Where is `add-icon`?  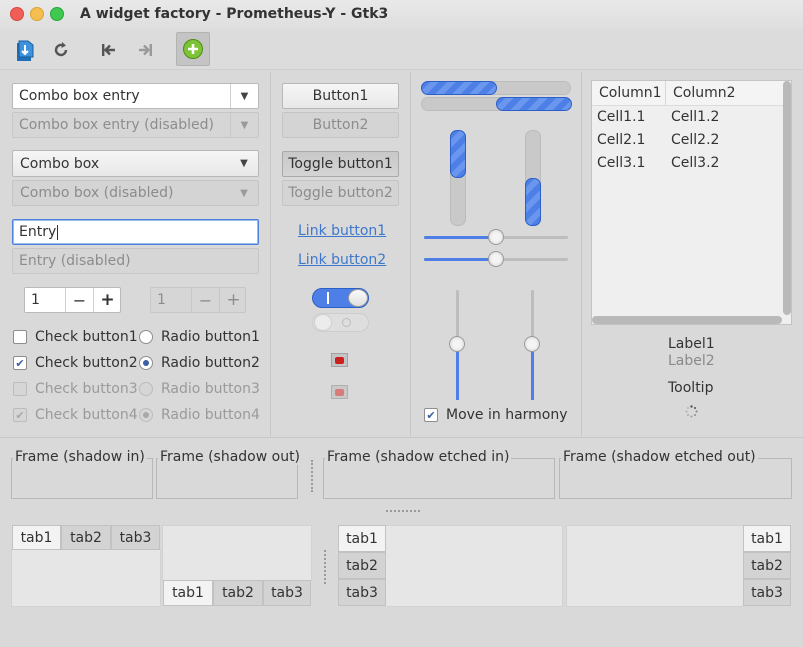 add-icon is located at coordinates (193, 49).